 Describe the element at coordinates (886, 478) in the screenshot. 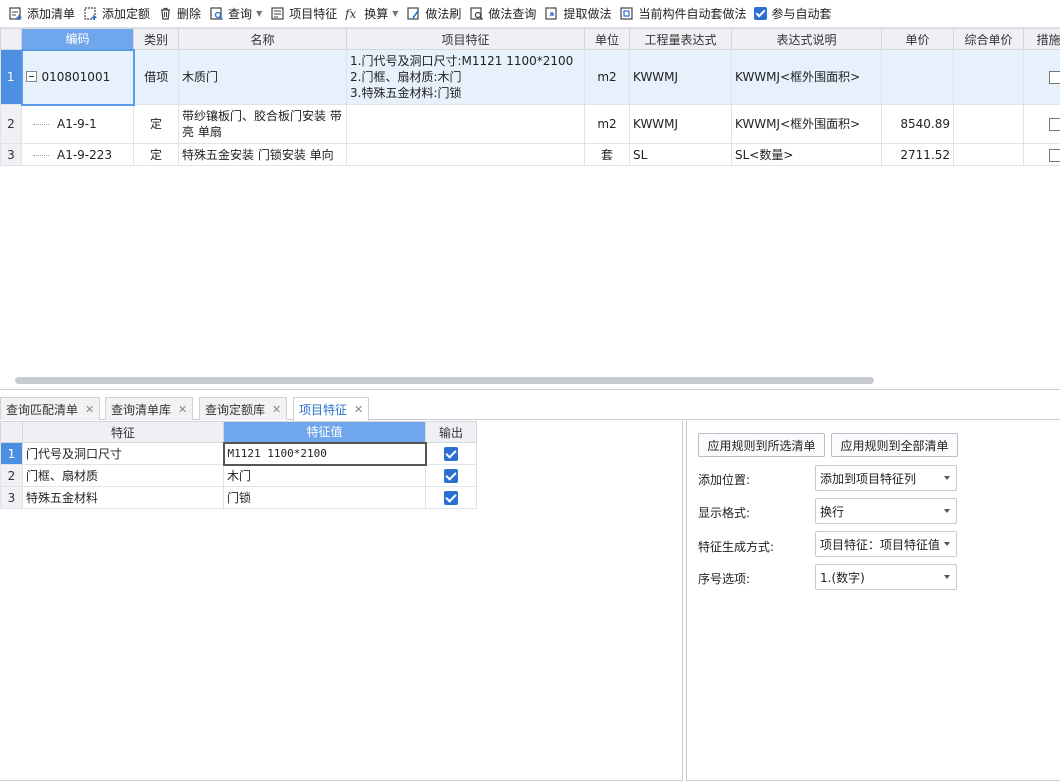

I see `add-position-select: 添加到项目特征列` at that location.